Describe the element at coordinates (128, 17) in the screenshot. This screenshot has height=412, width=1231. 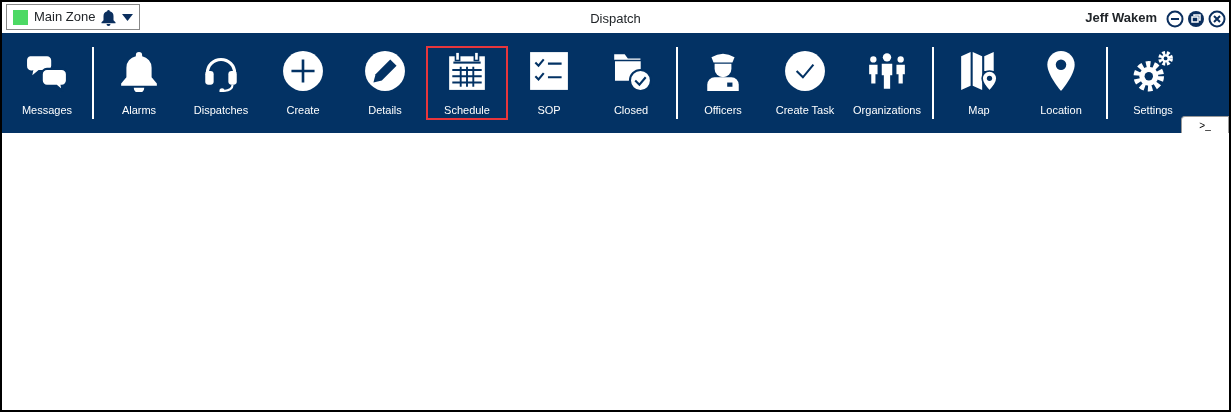
I see `caret-icon` at that location.